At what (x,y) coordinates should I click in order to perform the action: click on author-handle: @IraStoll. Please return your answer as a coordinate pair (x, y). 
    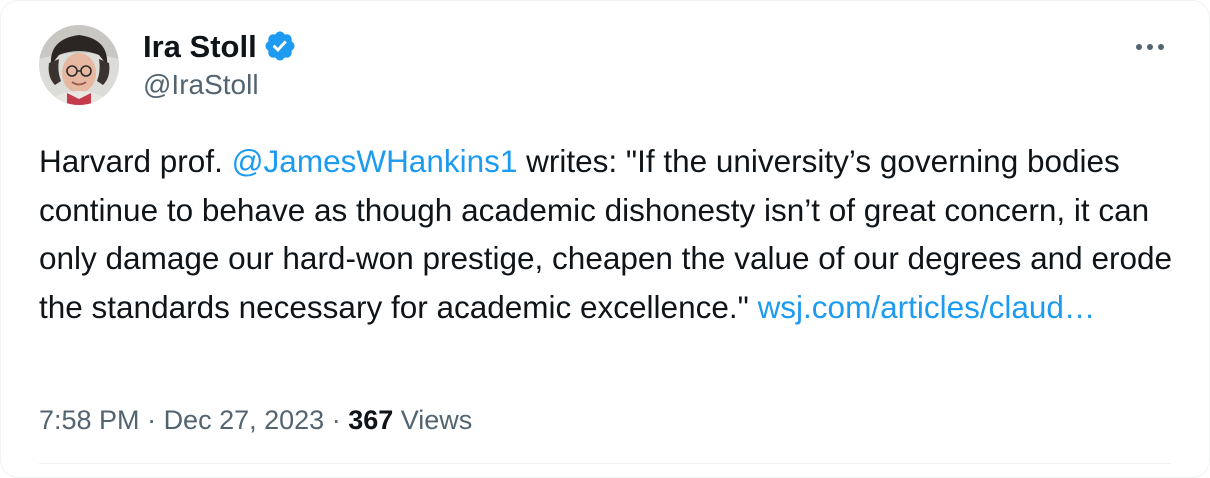
    Looking at the image, I should click on (201, 85).